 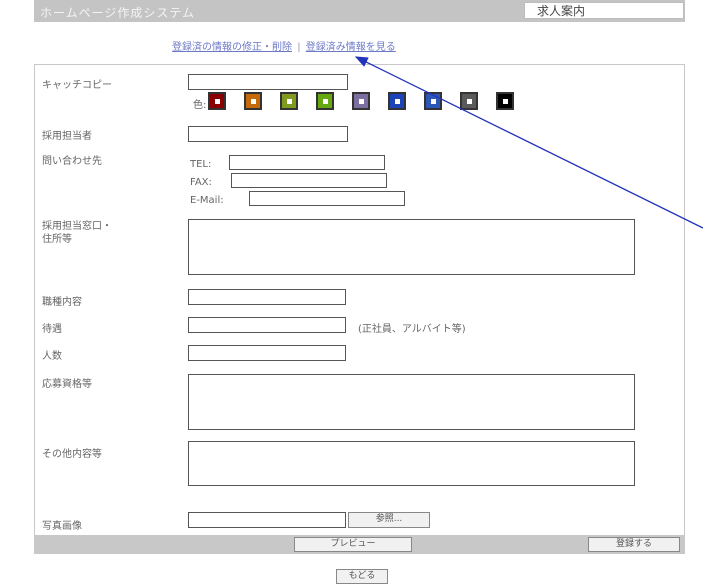 What do you see at coordinates (52, 329) in the screenshot?
I see `employment-label: 待遇` at bounding box center [52, 329].